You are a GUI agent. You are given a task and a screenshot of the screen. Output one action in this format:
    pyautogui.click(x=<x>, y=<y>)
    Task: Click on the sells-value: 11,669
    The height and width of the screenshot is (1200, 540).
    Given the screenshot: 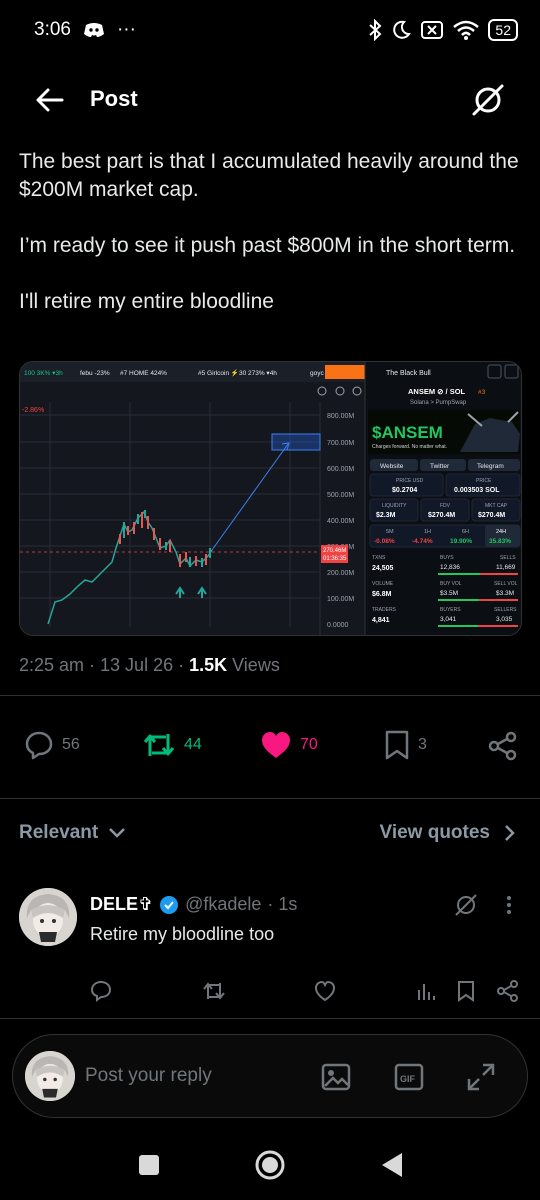 What is the action you would take?
    pyautogui.click(x=506, y=567)
    